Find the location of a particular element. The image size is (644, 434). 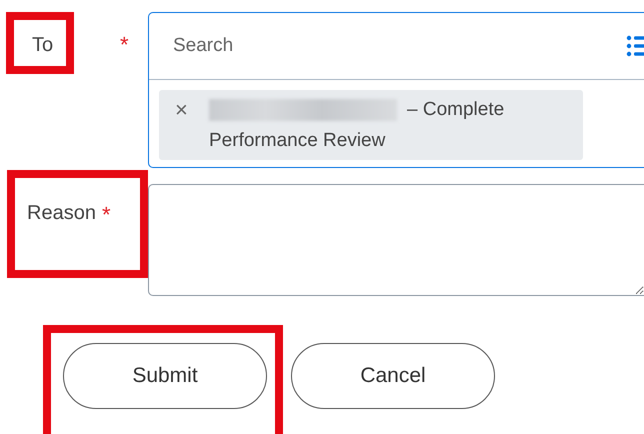

item-label: – Complete is located at coordinates (455, 110).